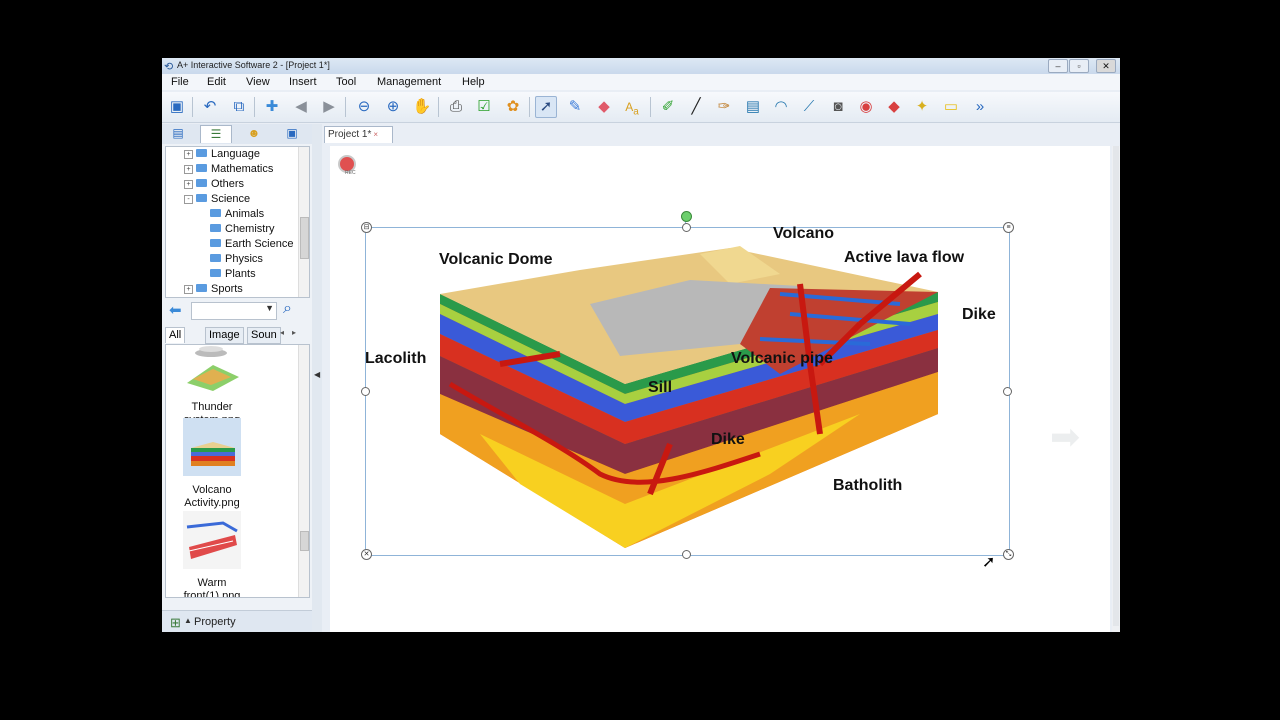 The width and height of the screenshot is (1280, 720). I want to click on screen-capture-icon: ◉, so click(866, 107).